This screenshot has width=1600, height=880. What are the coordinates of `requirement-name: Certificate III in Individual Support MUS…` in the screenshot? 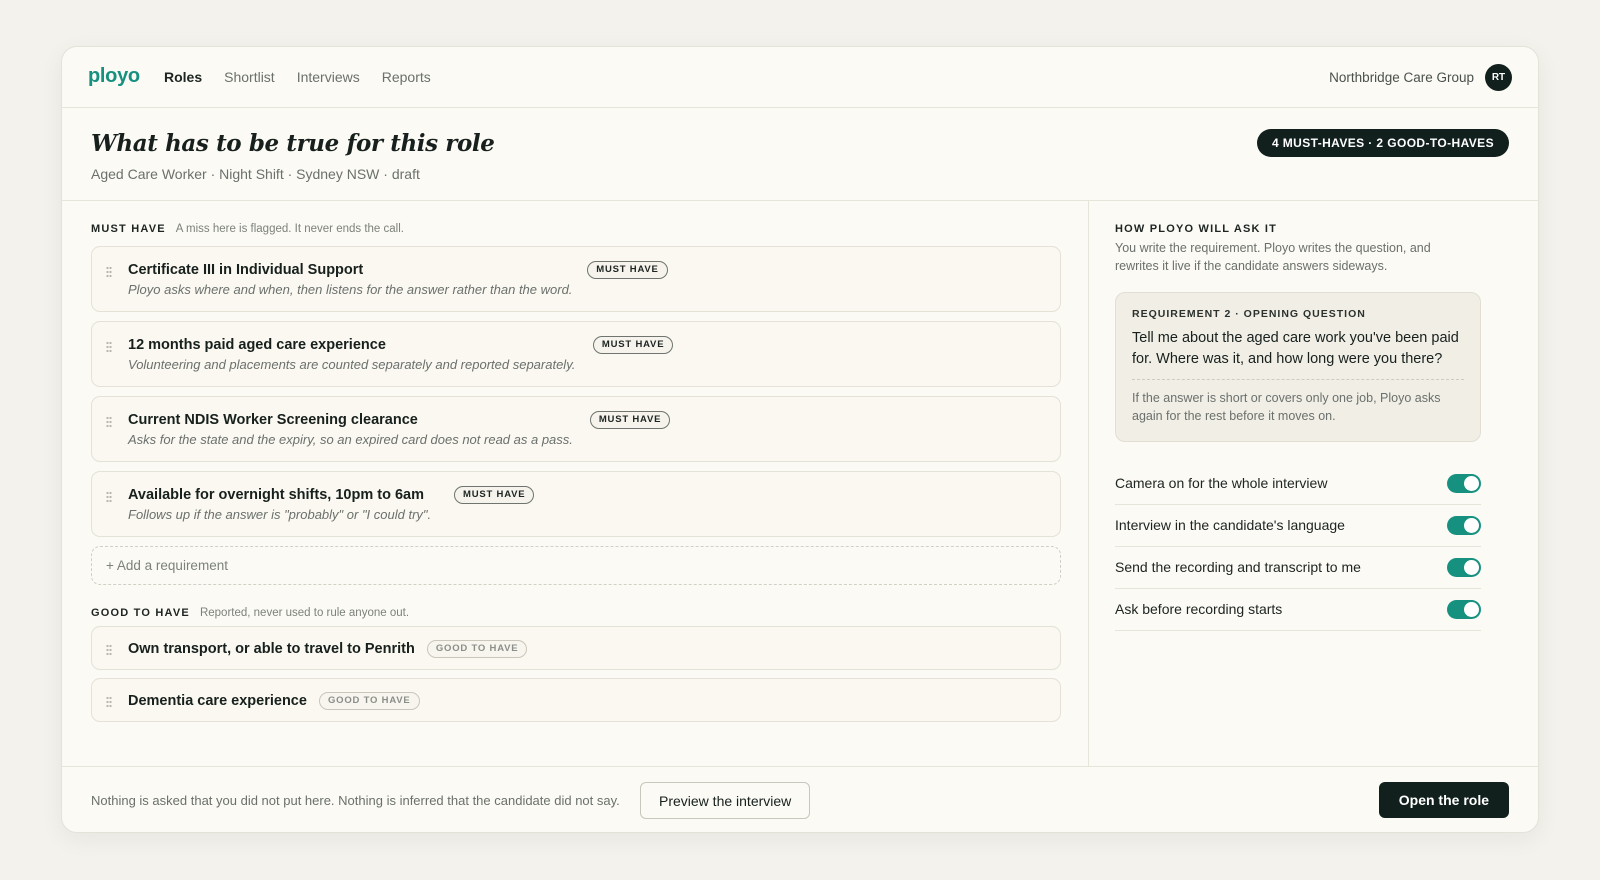 It's located at (398, 270).